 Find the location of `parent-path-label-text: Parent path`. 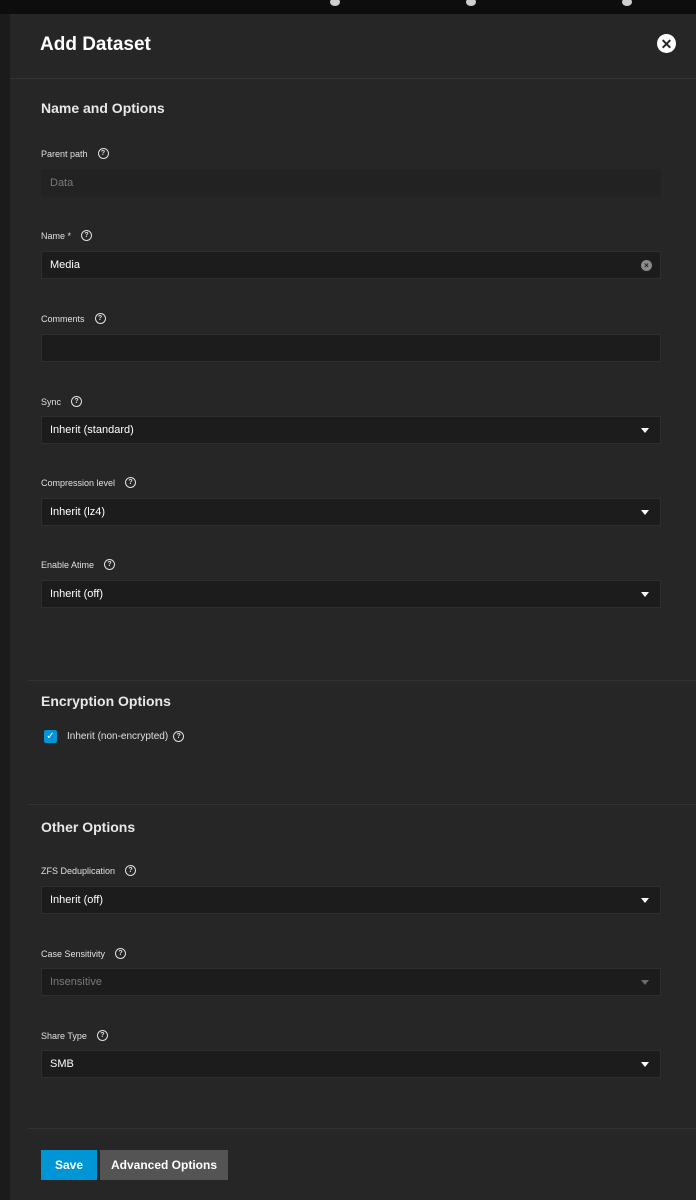

parent-path-label-text: Parent path is located at coordinates (64, 153).